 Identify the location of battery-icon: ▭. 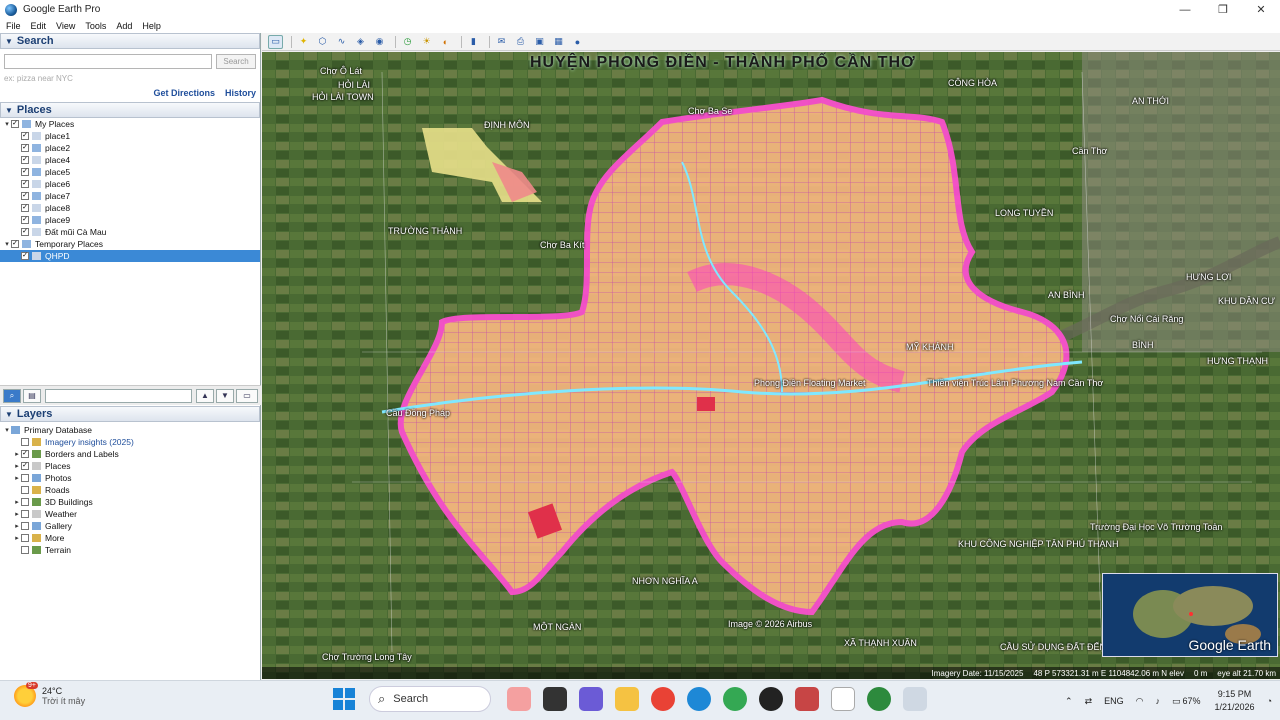
(1176, 701).